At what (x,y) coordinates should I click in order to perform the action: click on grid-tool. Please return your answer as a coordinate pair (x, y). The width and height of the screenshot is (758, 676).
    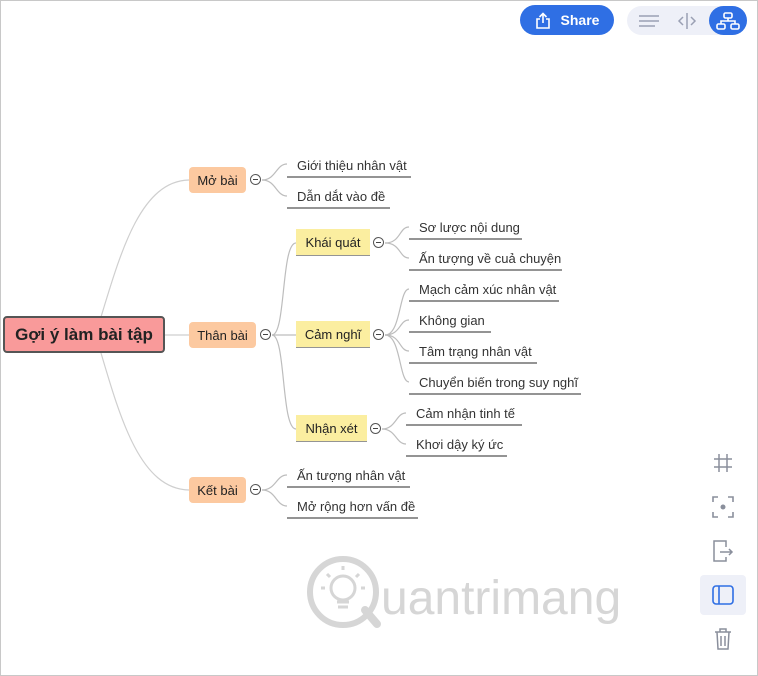
    Looking at the image, I should click on (723, 463).